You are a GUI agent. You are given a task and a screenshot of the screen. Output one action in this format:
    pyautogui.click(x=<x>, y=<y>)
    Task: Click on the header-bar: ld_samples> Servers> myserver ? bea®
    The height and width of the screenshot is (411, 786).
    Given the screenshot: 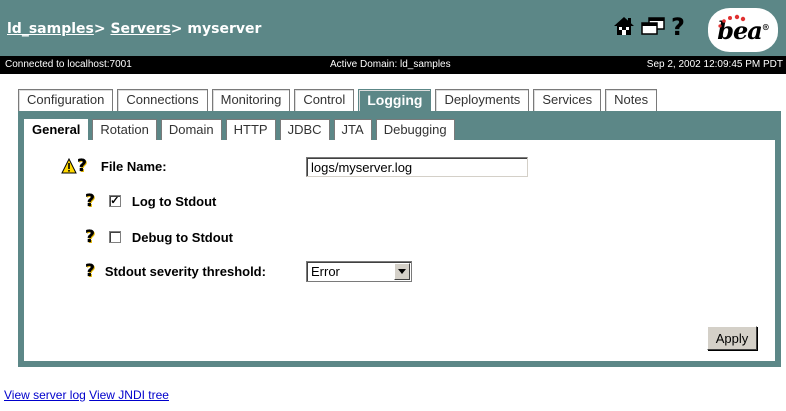 What is the action you would take?
    pyautogui.click(x=393, y=28)
    